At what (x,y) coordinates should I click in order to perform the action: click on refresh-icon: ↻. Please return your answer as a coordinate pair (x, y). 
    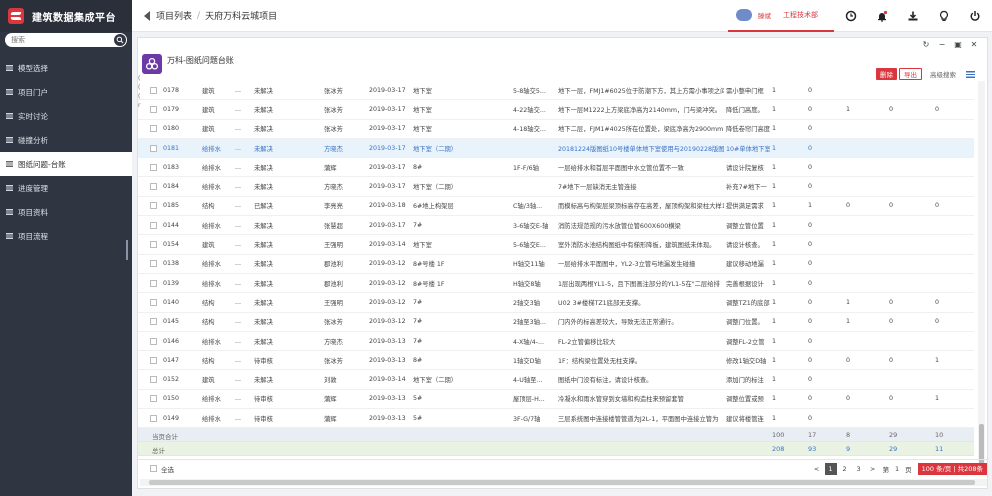
    Looking at the image, I should click on (926, 44).